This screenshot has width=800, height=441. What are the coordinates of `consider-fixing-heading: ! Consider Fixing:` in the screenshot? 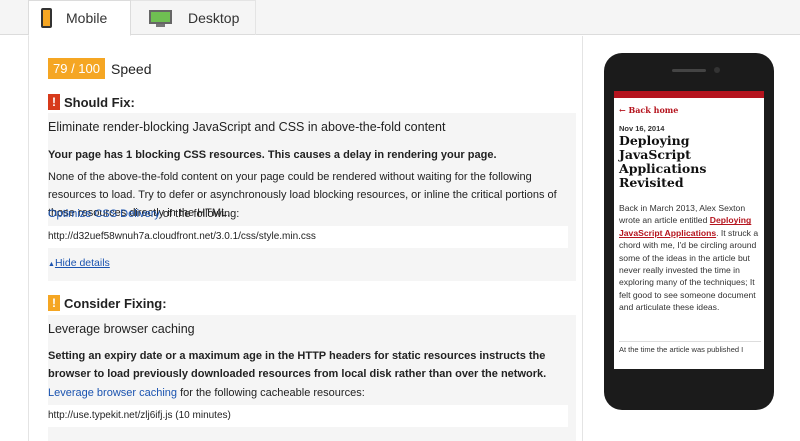 It's located at (107, 303).